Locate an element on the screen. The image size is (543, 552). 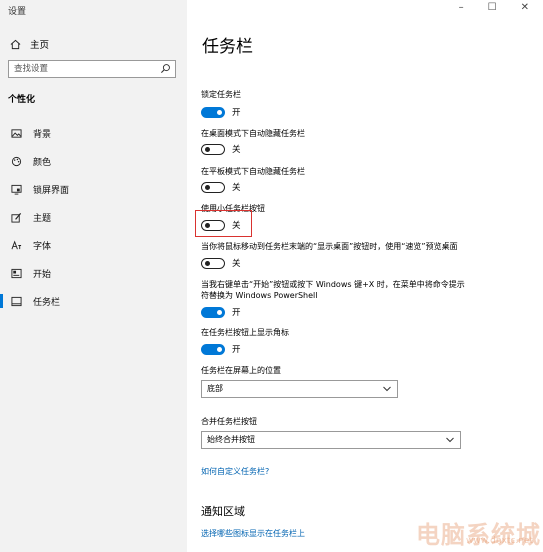
badges-toggle: 开 is located at coordinates (221, 349).